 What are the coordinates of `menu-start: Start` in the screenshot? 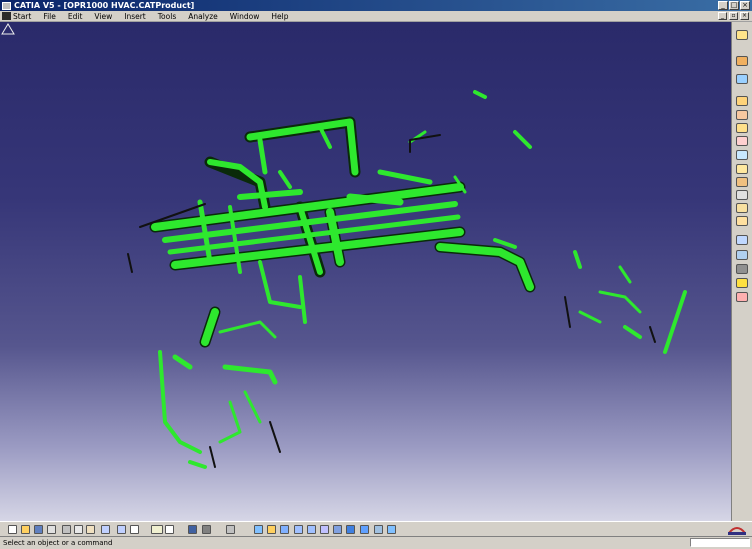 It's located at (22, 16).